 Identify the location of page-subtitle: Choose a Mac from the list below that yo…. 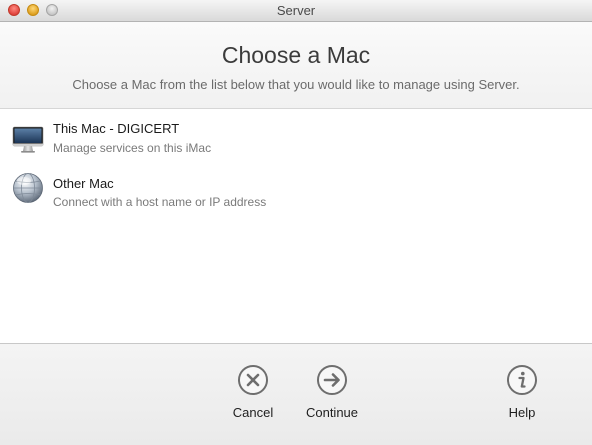
(296, 84).